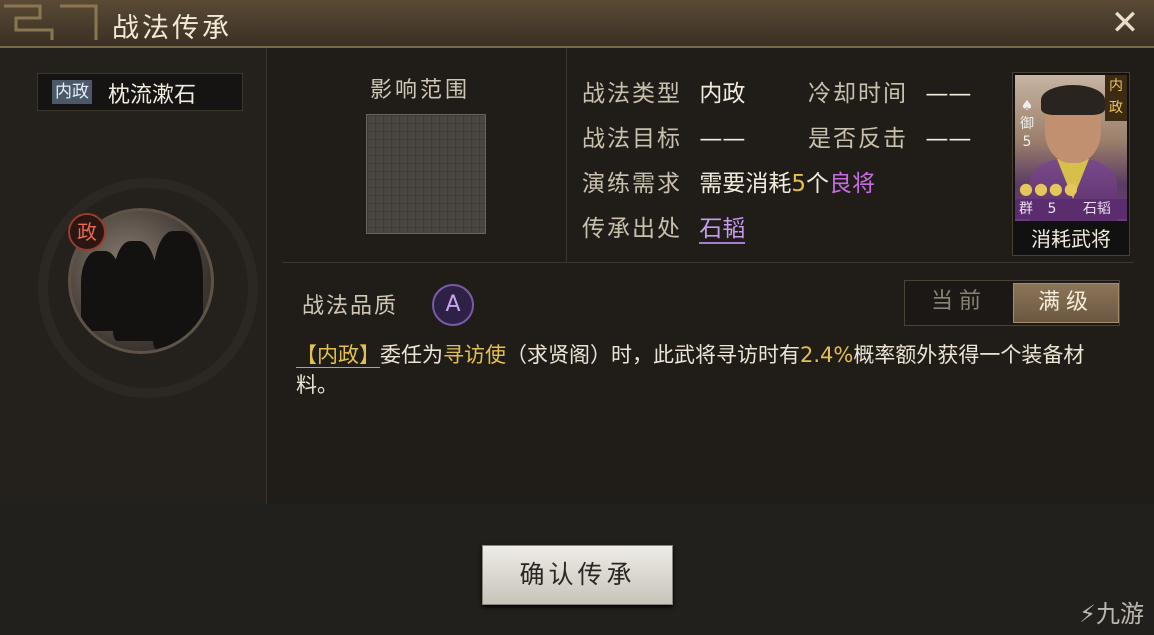 The width and height of the screenshot is (1154, 635). What do you see at coordinates (1066, 303) in the screenshot?
I see `tab-max-level: 满级` at bounding box center [1066, 303].